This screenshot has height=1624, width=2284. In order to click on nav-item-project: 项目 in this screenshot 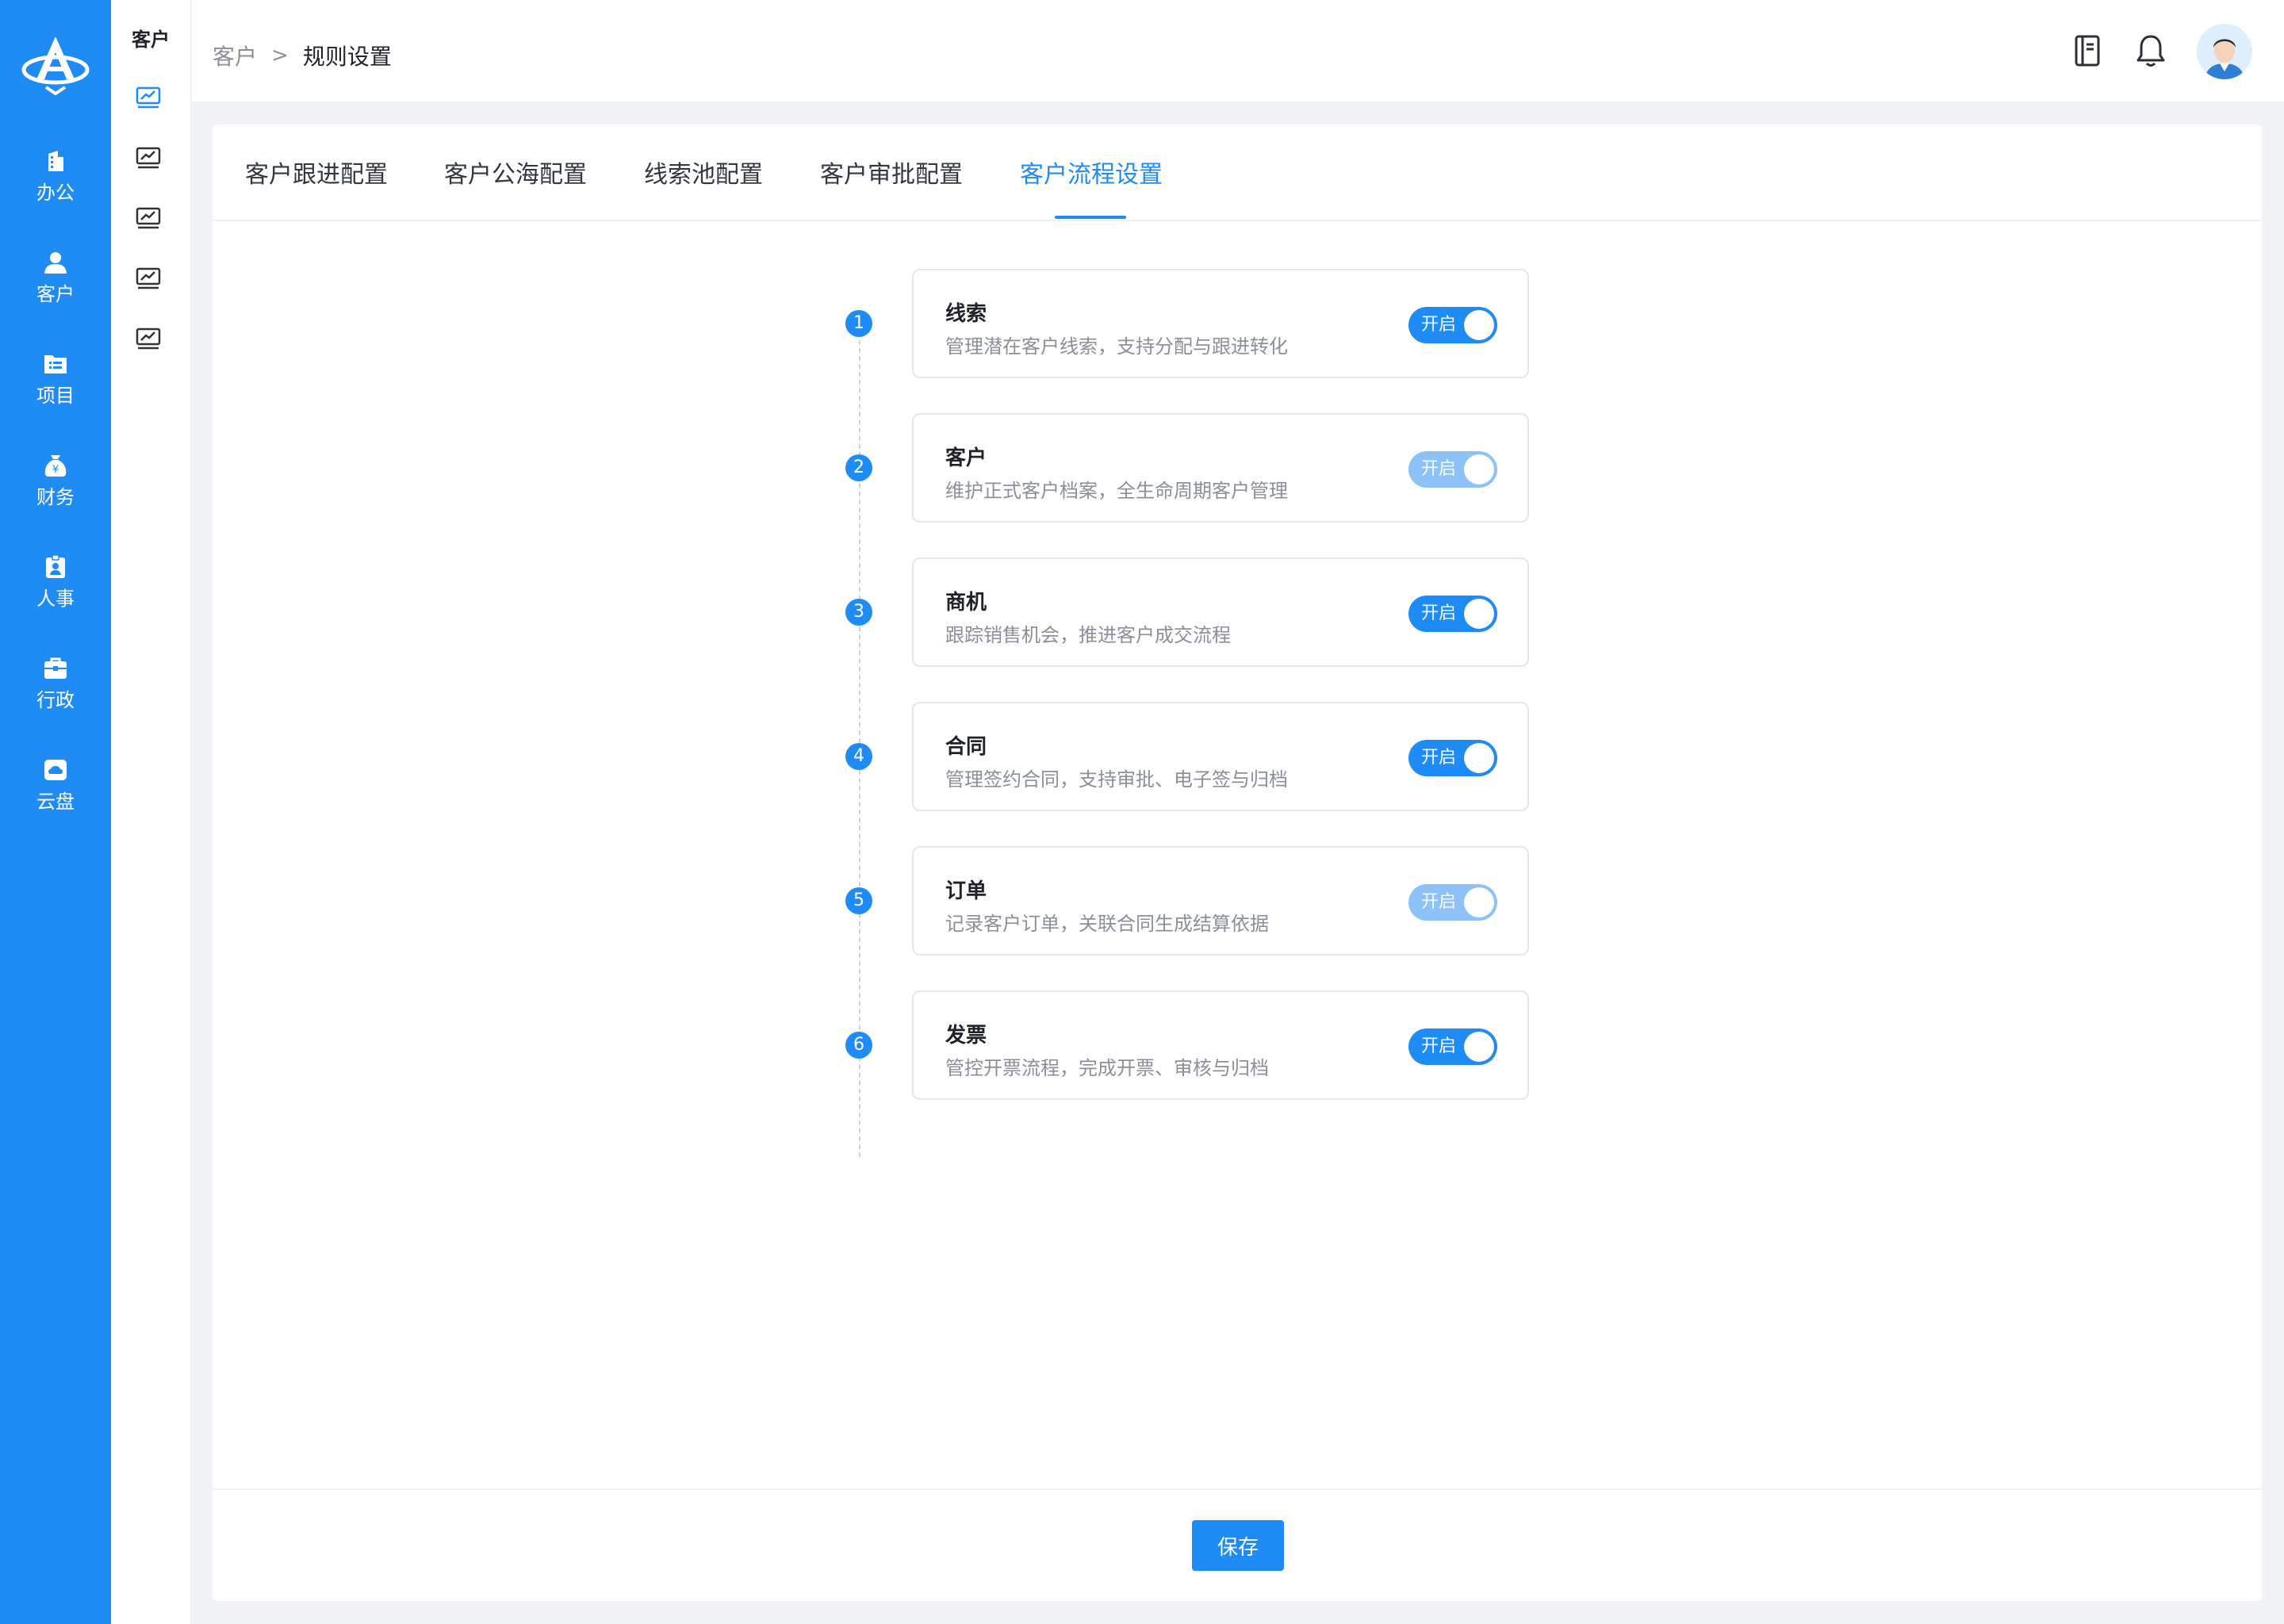, I will do `click(55, 394)`.